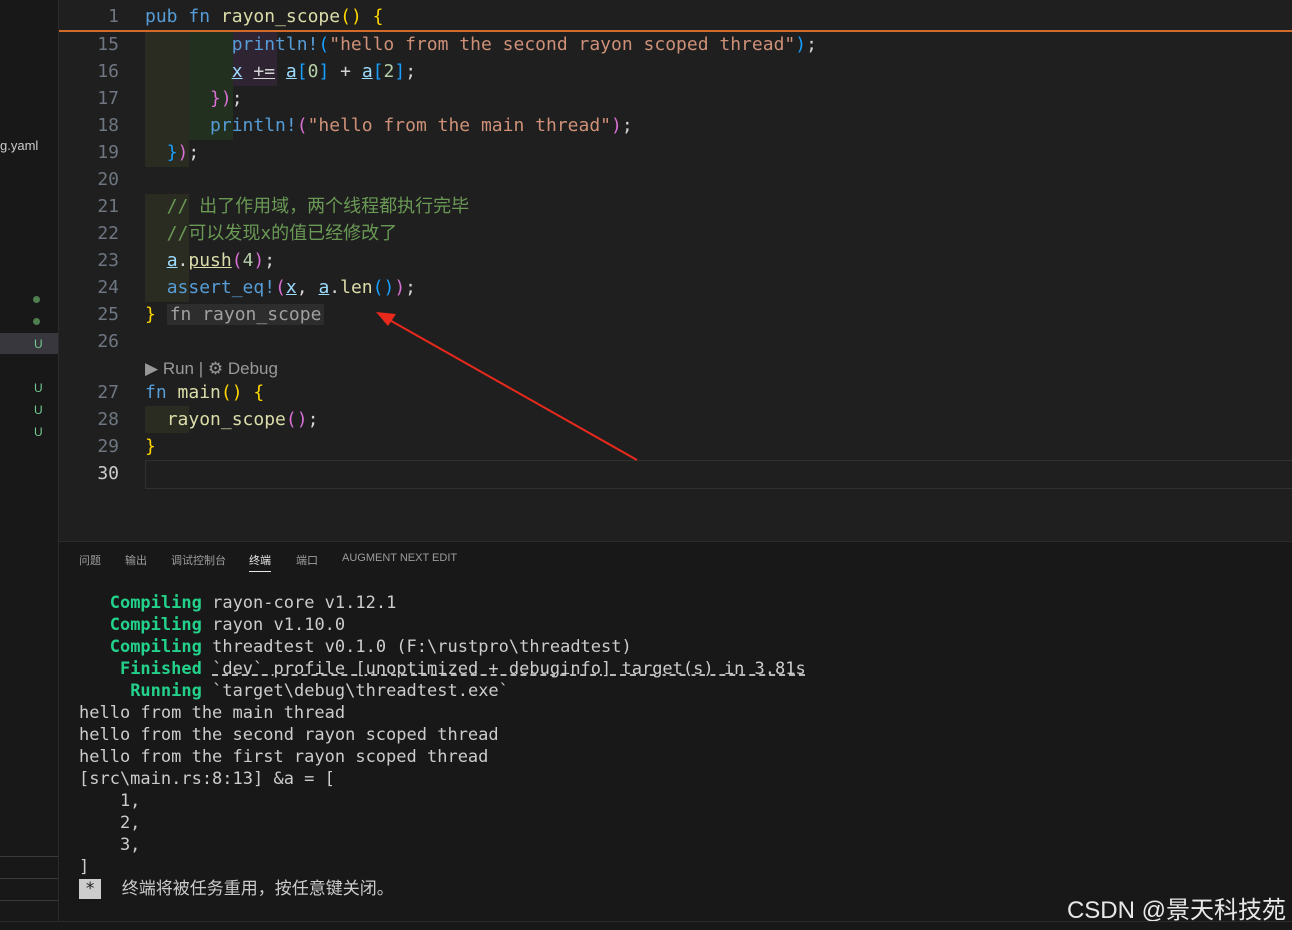 The image size is (1292, 930). I want to click on terminal-line: Compiling rayon v1.10.0, so click(227, 625).